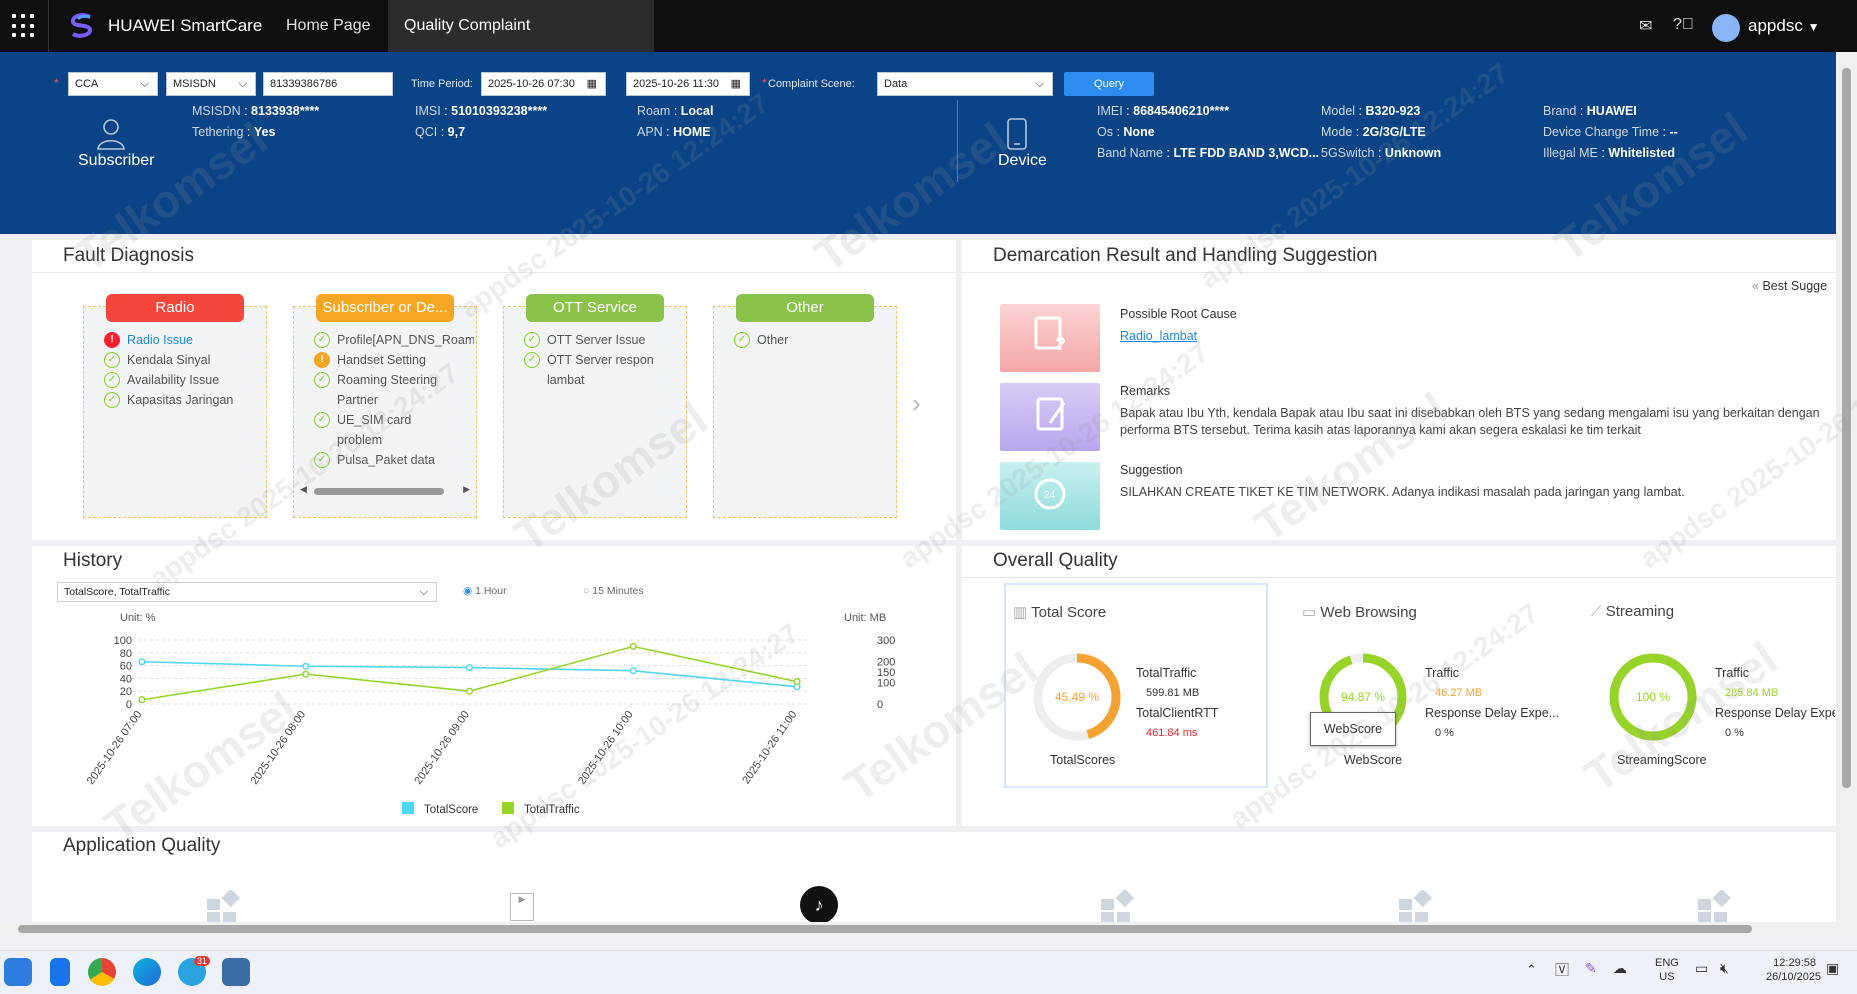 Image resolution: width=1857 pixels, height=994 pixels. What do you see at coordinates (322, 360) in the screenshot?
I see `warning-icon: !` at bounding box center [322, 360].